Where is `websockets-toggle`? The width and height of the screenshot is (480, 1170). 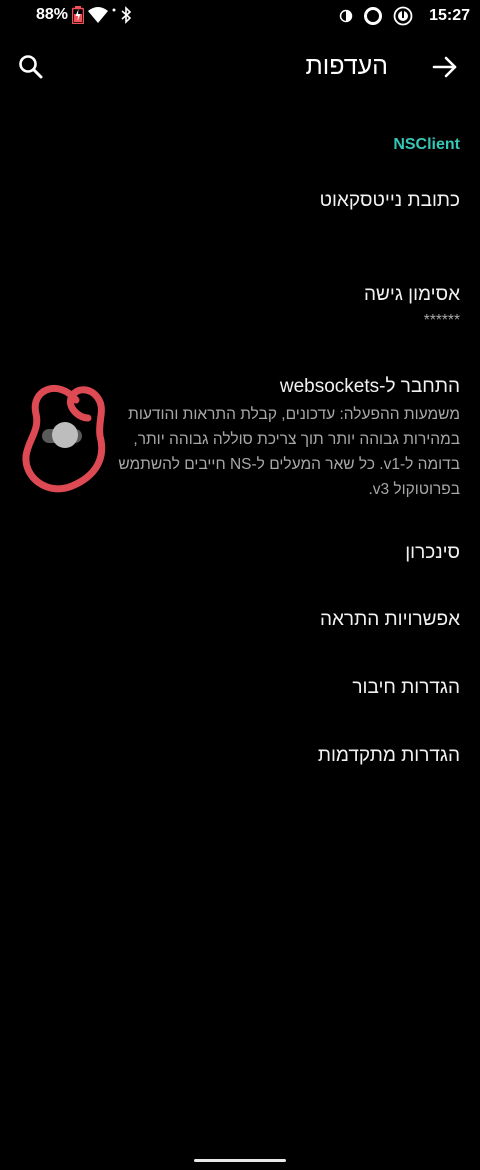
websockets-toggle is located at coordinates (64, 435).